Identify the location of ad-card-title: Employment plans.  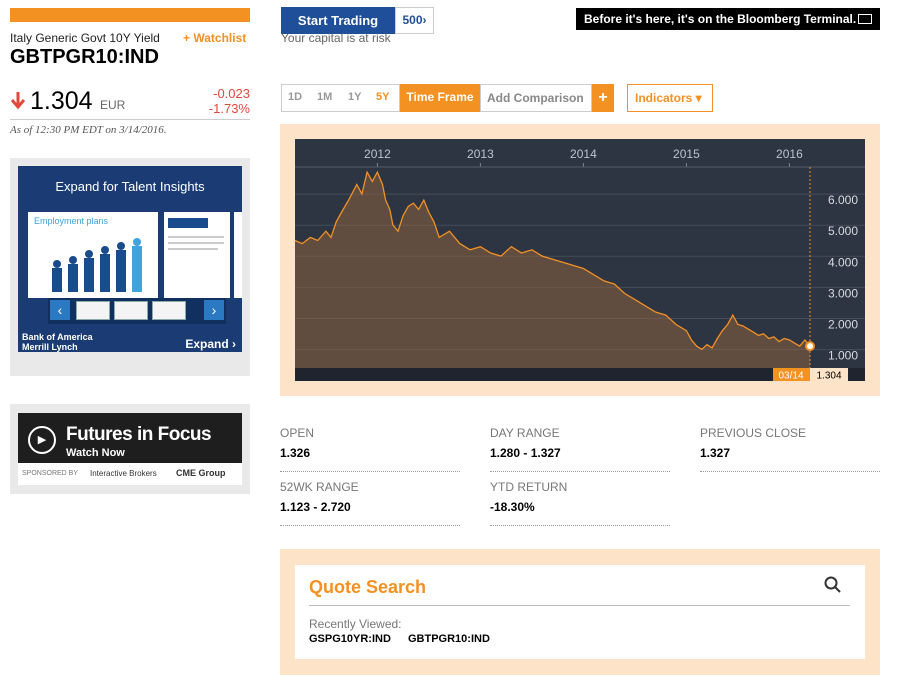
(71, 221).